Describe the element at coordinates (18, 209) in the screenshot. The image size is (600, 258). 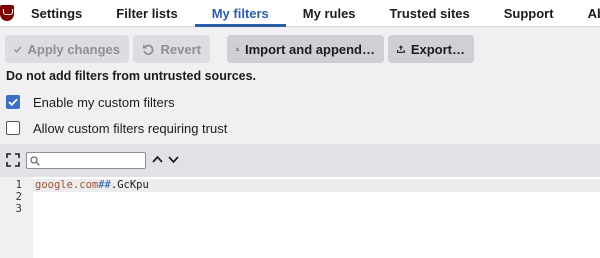
I see `line-number: 3` at that location.